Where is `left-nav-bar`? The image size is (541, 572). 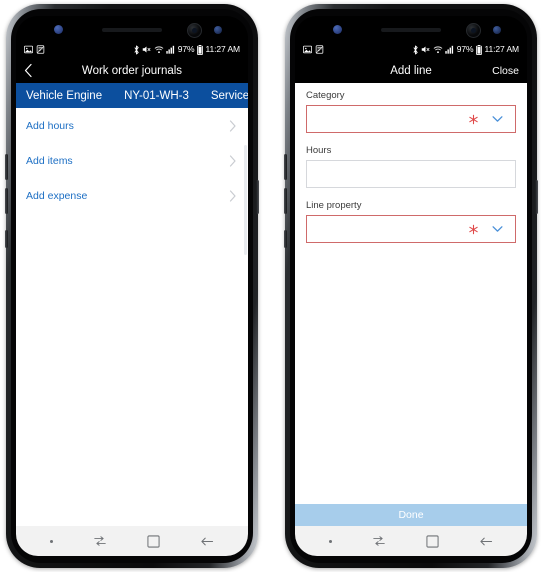 left-nav-bar is located at coordinates (132, 541).